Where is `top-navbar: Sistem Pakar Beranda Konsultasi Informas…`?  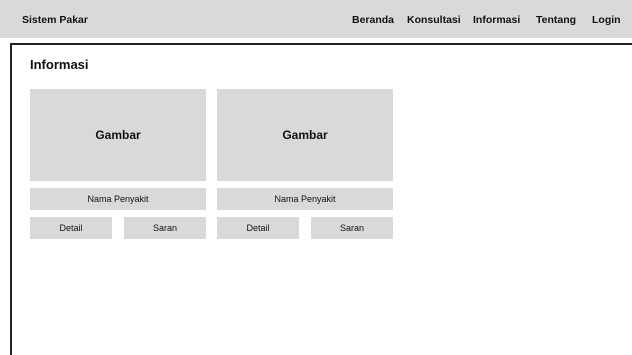
top-navbar: Sistem Pakar Beranda Konsultasi Informas… is located at coordinates (316, 19).